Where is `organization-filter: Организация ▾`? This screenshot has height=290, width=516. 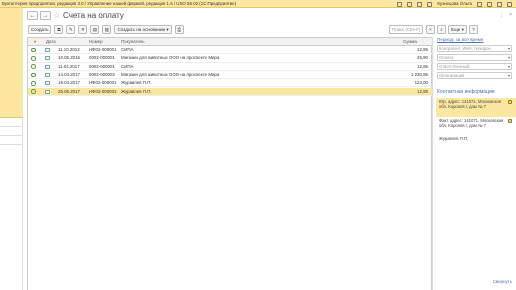 organization-filter: Организация ▾ is located at coordinates (474, 75).